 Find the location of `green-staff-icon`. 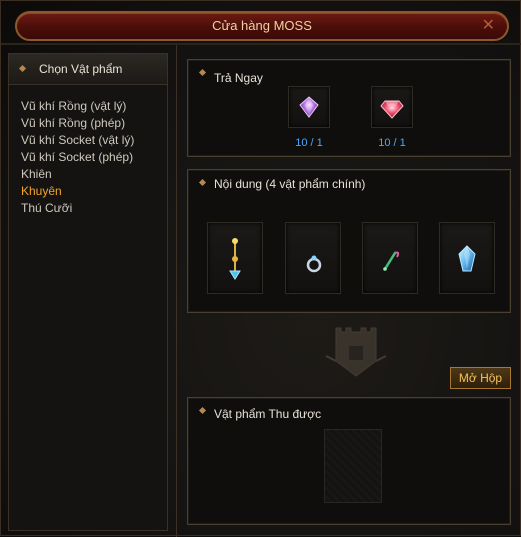

green-staff-icon is located at coordinates (391, 261).